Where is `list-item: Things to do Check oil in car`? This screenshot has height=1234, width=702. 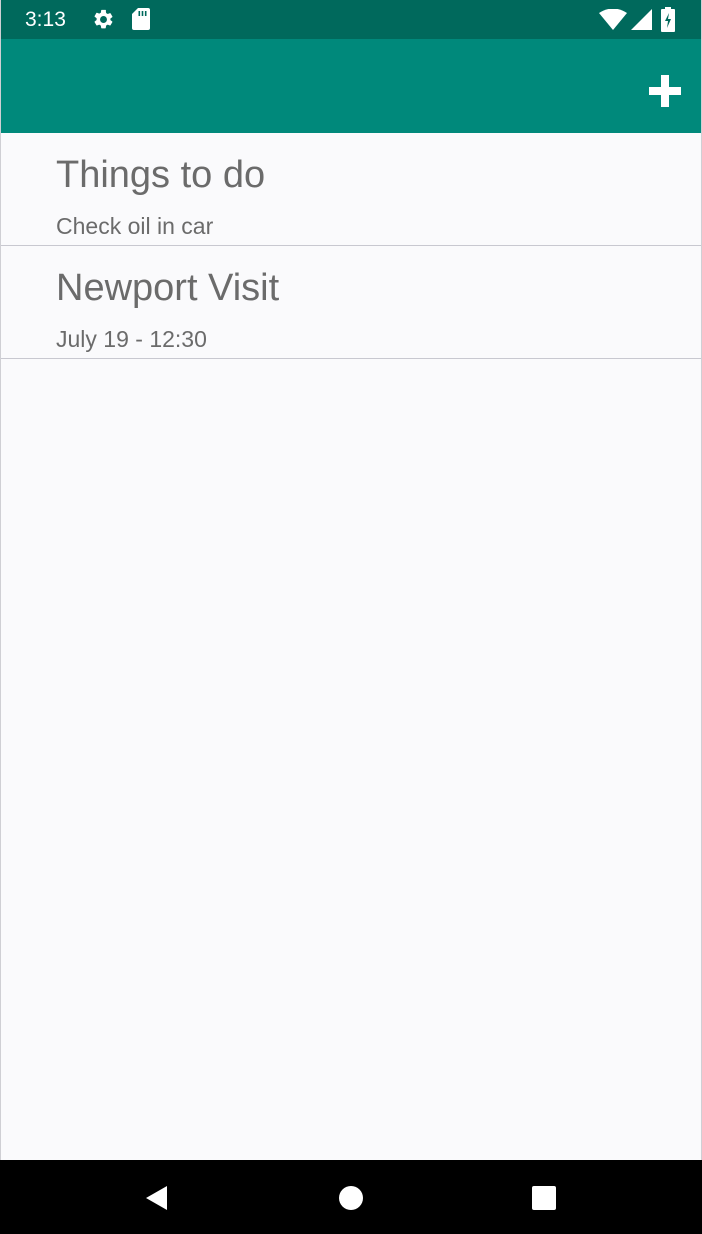 list-item: Things to do Check oil in car is located at coordinates (351, 189).